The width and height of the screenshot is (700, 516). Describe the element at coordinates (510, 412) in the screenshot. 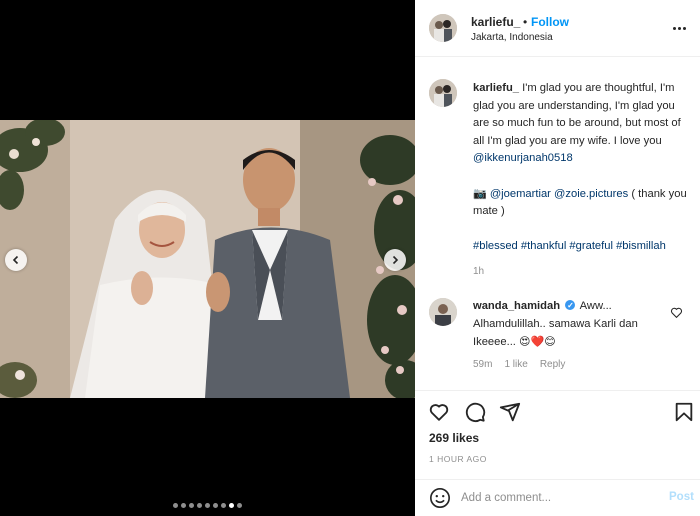

I see `share-icon` at that location.